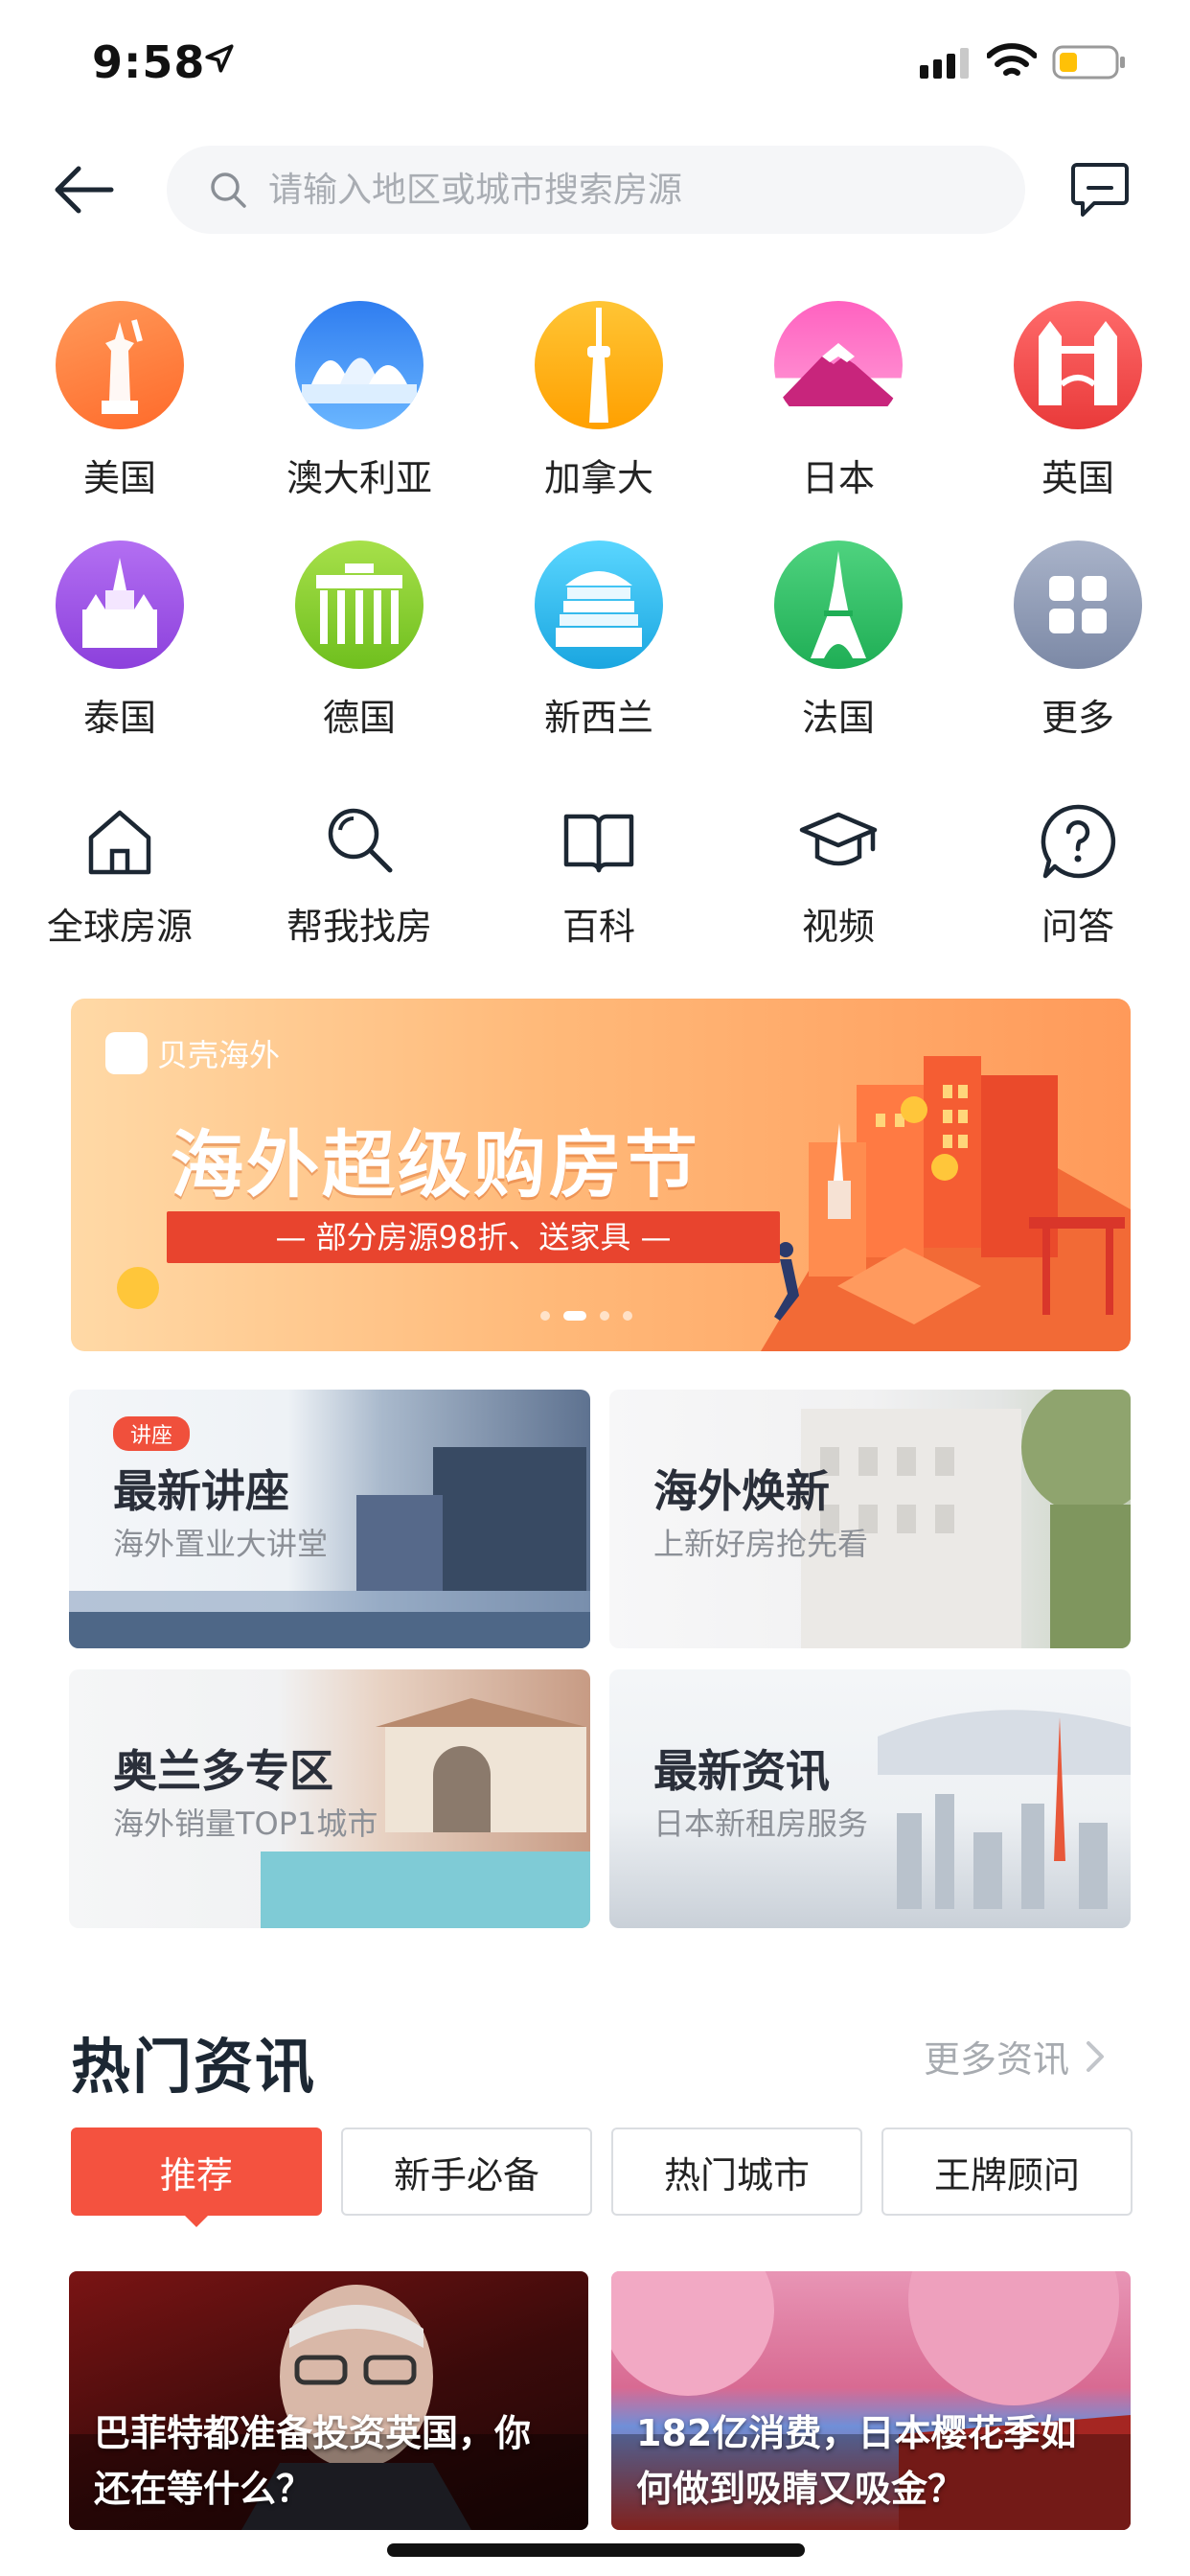 Image resolution: width=1190 pixels, height=2576 pixels. Describe the element at coordinates (223, 1771) in the screenshot. I see `card-title: 奥兰多专区` at that location.